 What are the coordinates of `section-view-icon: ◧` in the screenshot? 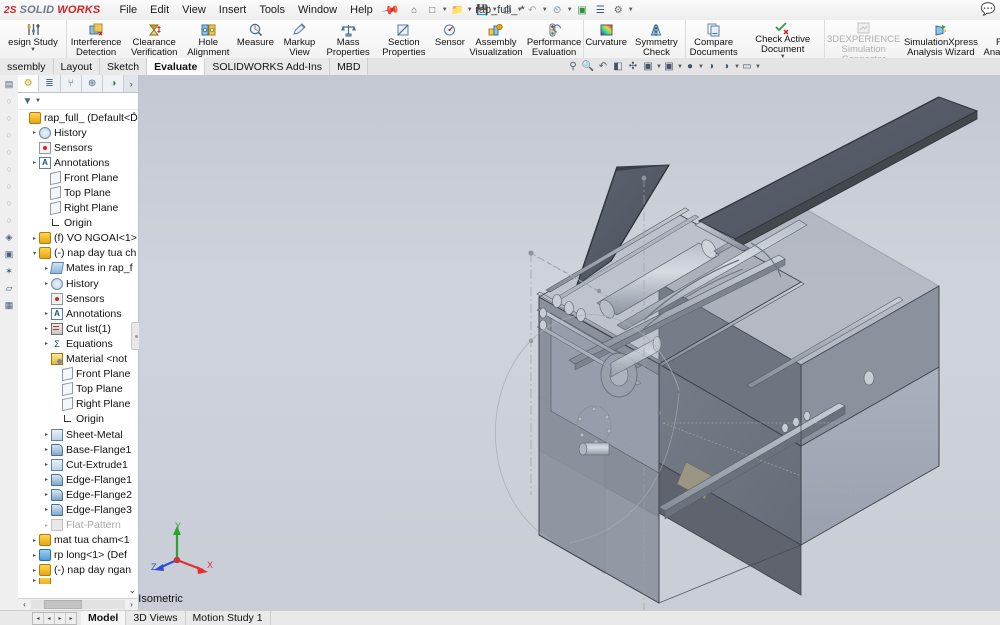 It's located at (618, 67).